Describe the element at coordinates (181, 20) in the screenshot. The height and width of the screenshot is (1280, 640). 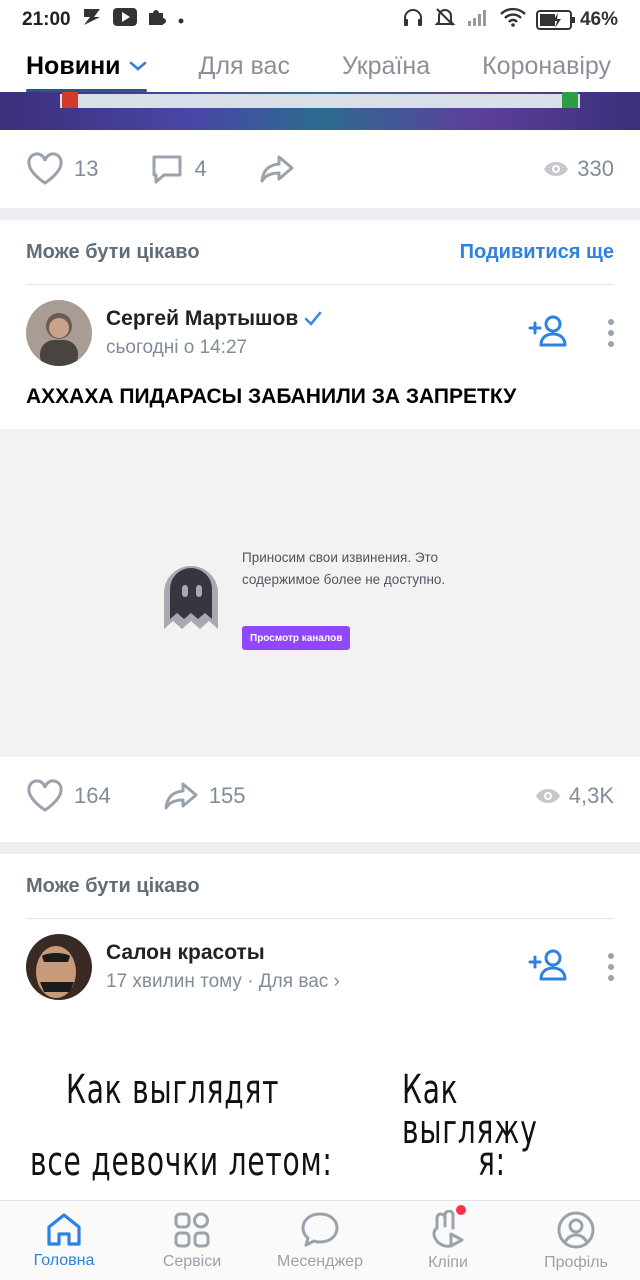
I see `dot-icon` at that location.